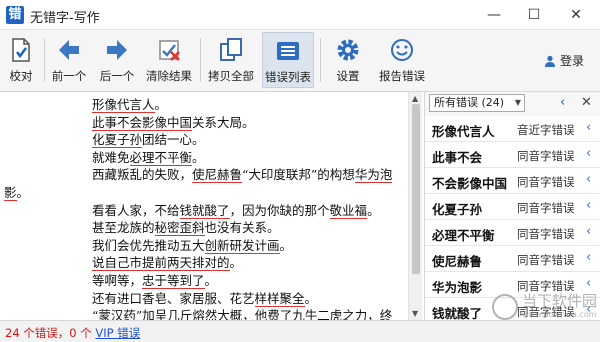 This screenshot has height=342, width=600. Describe the element at coordinates (348, 76) in the screenshot. I see `settings-label: 设置` at that location.